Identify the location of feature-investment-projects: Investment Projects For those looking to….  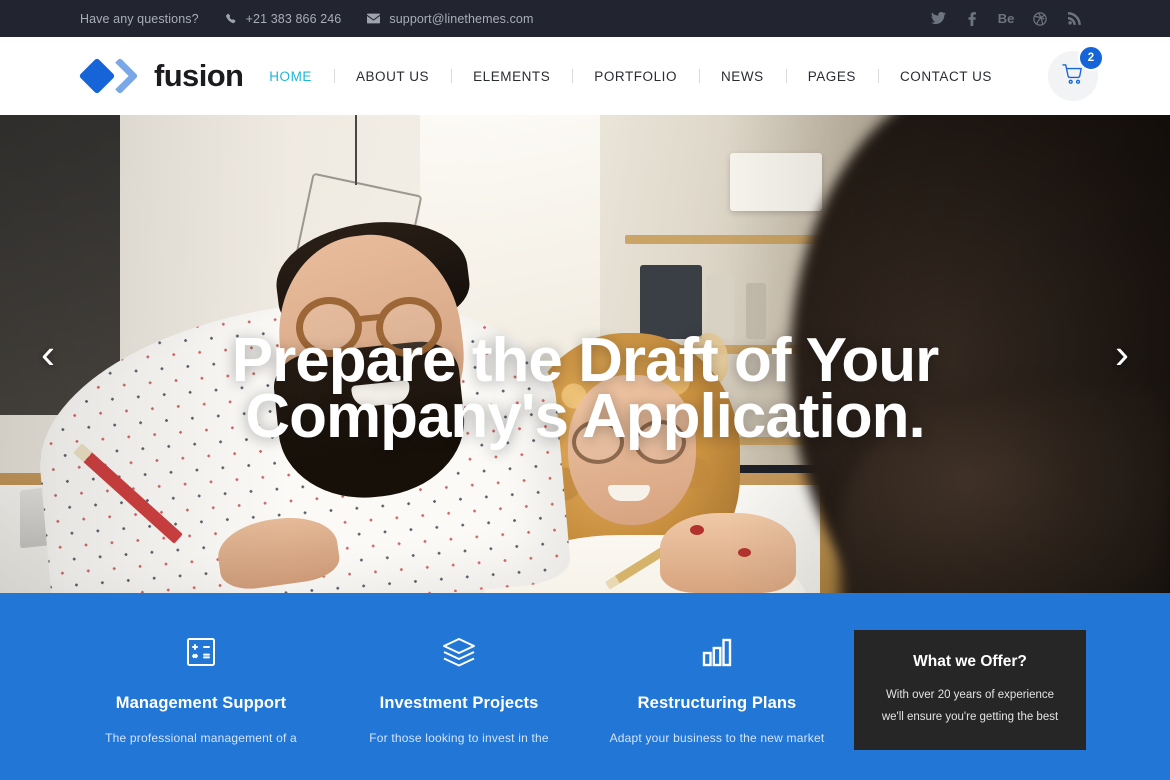
(459, 705).